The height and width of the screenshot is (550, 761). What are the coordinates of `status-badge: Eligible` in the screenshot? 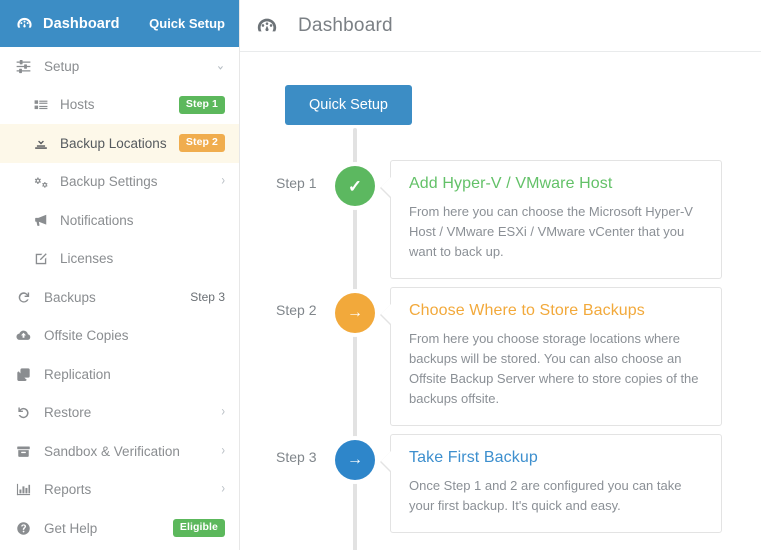 It's located at (198, 528).